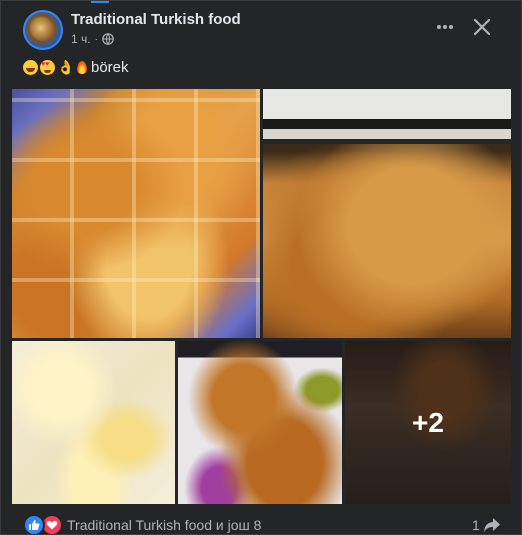 This screenshot has width=522, height=535. I want to click on more-dots-icon, so click(445, 27).